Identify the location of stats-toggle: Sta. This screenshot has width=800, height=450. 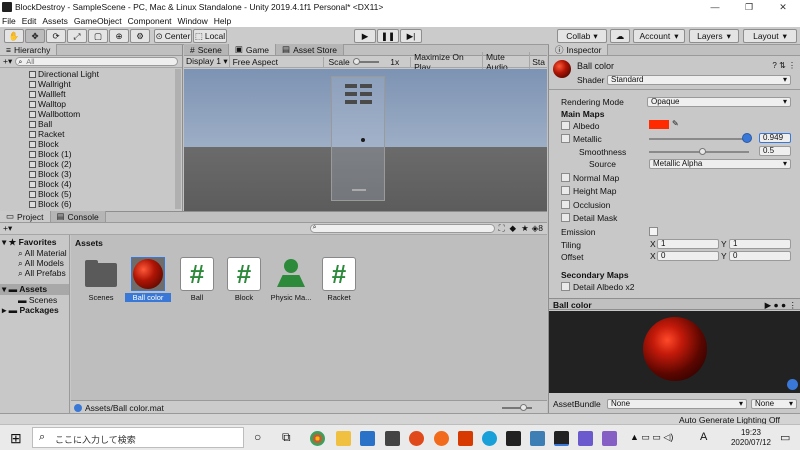
(538, 62).